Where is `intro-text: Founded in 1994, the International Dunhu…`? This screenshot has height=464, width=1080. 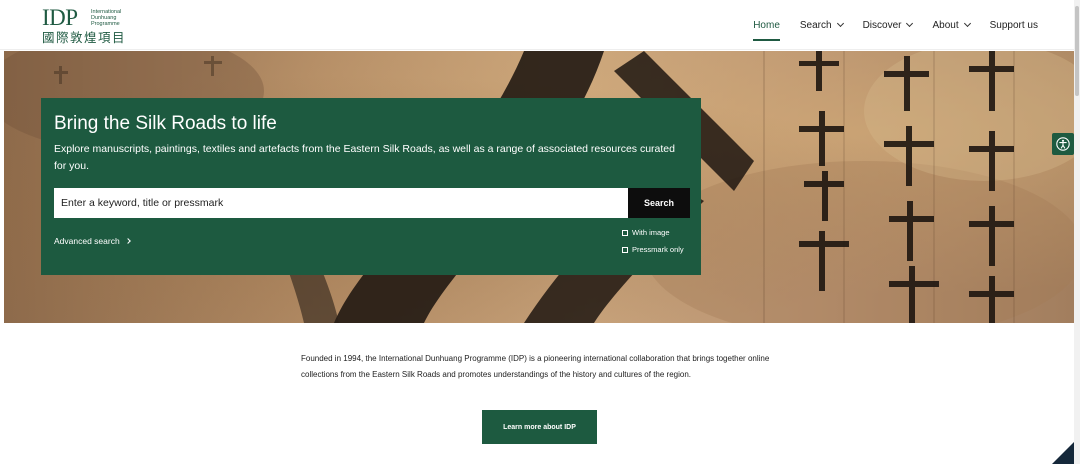 intro-text: Founded in 1994, the International Dunhu… is located at coordinates (535, 366).